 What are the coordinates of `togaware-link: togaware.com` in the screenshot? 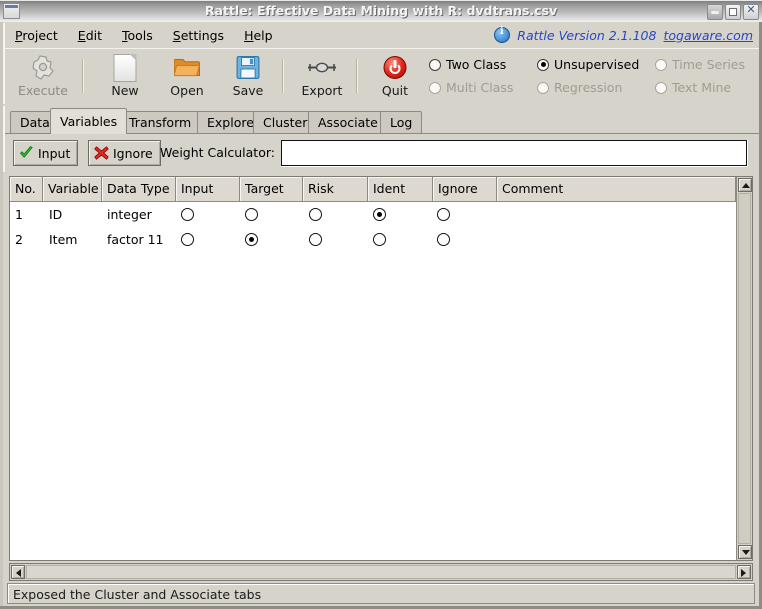 It's located at (708, 35).